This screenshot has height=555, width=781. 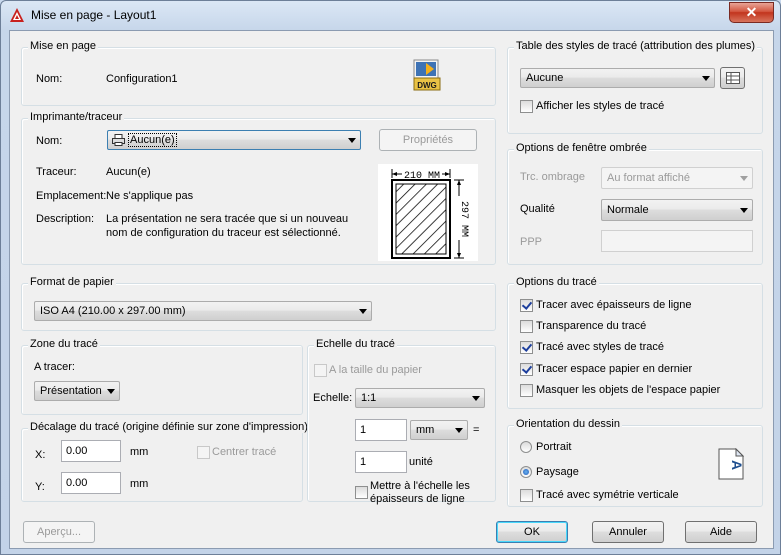 I want to click on plot-upside-down-label: Tracé avec symétrie verticale, so click(x=607, y=495).